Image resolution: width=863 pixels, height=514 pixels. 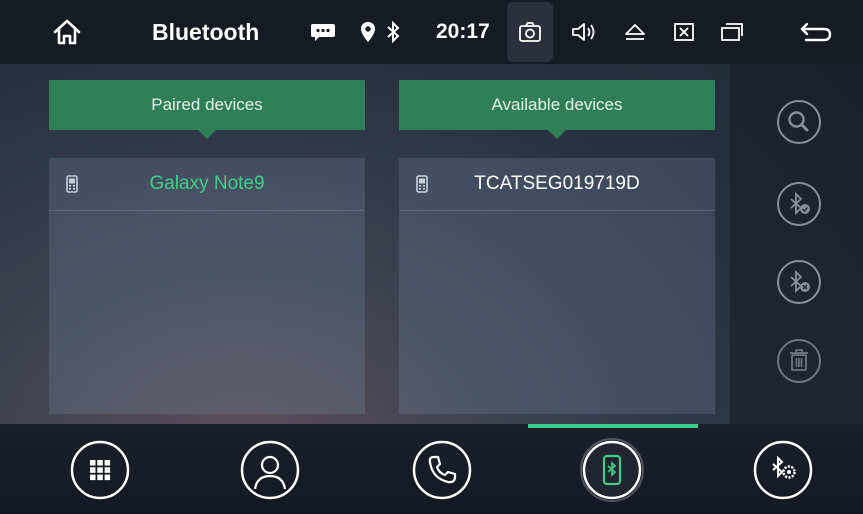 I want to click on phone-call-button, so click(x=442, y=470).